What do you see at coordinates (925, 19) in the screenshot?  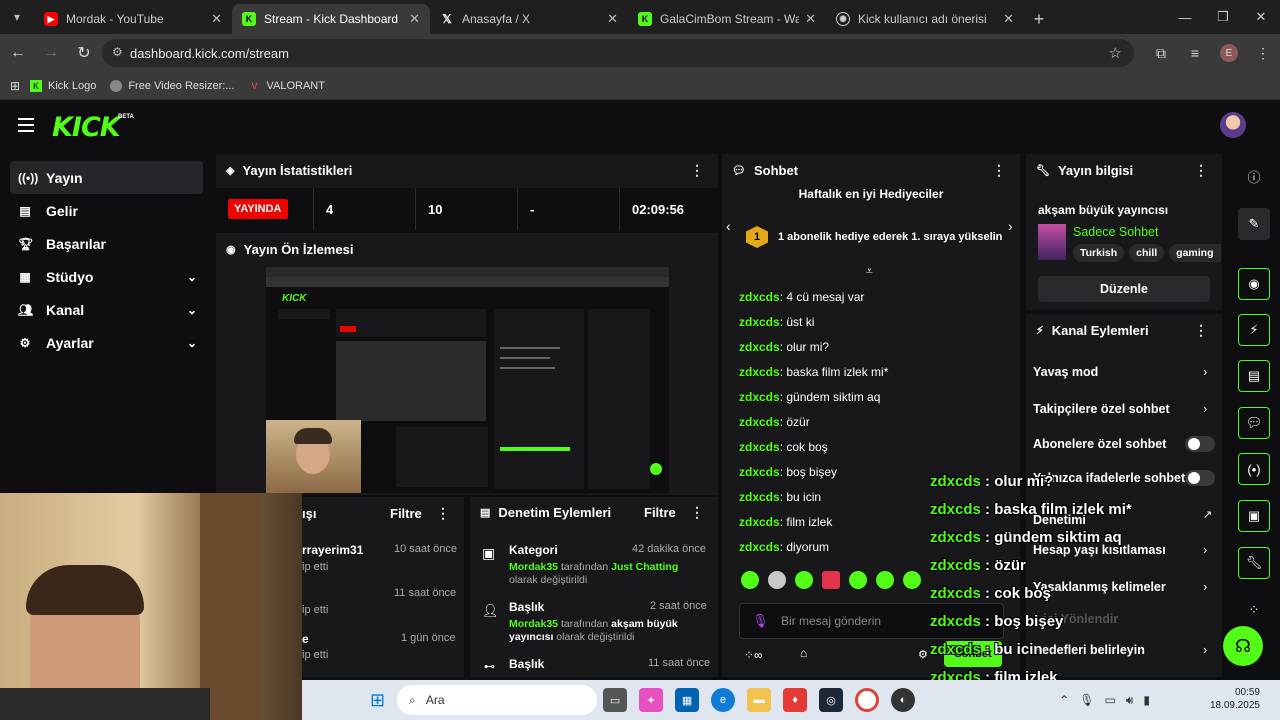 I see `tab-chatgpt: ✺ Kick kullanıcı adı önerisi ✕` at bounding box center [925, 19].